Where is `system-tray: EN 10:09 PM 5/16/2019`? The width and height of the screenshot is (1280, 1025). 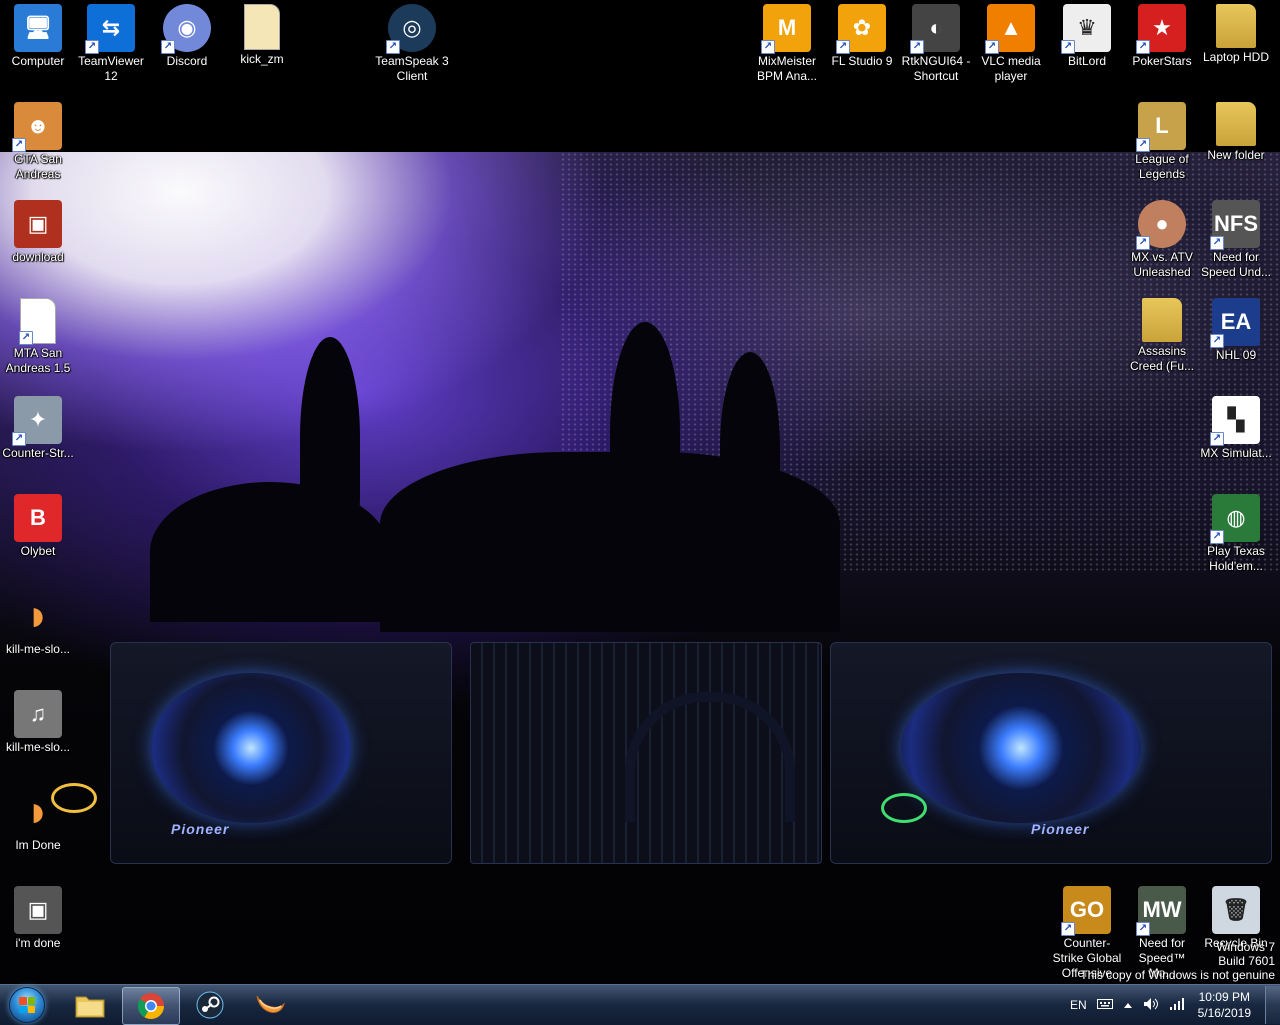
system-tray: EN 10:09 PM 5/16/2019 is located at coordinates (1172, 1005).